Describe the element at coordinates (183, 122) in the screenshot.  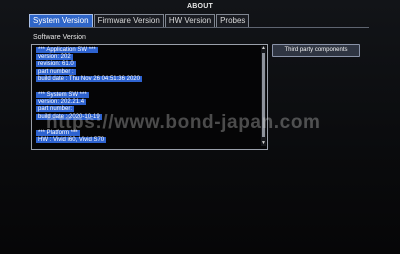
I see `watermark: https://www.bond-japan.com` at that location.